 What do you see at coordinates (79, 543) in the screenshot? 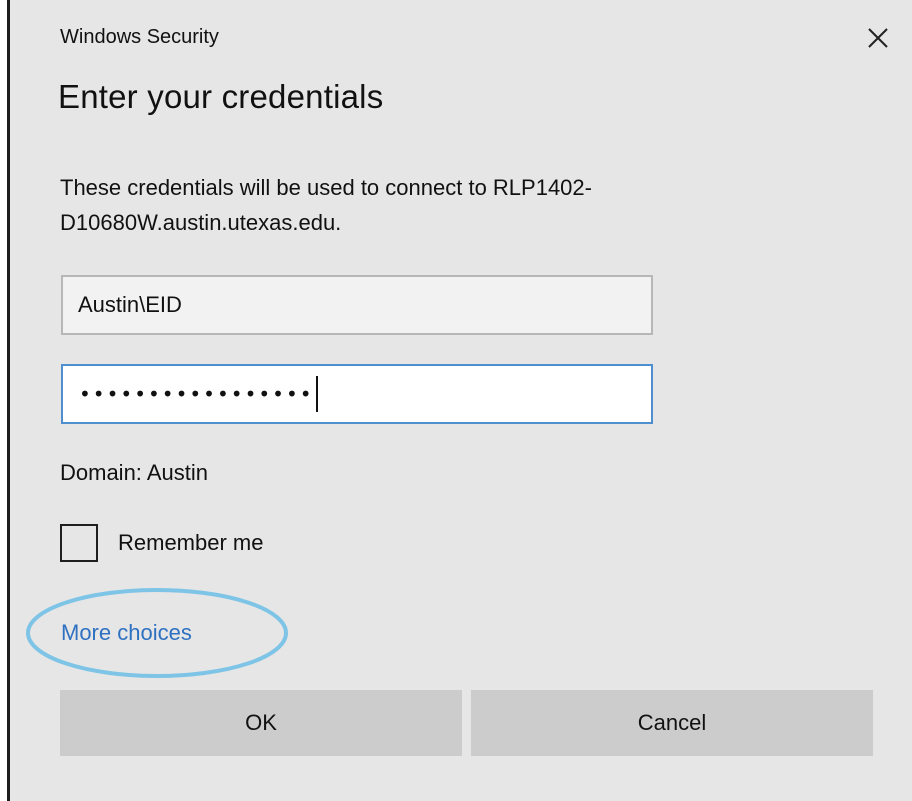
I see `remember-me-checkbox` at bounding box center [79, 543].